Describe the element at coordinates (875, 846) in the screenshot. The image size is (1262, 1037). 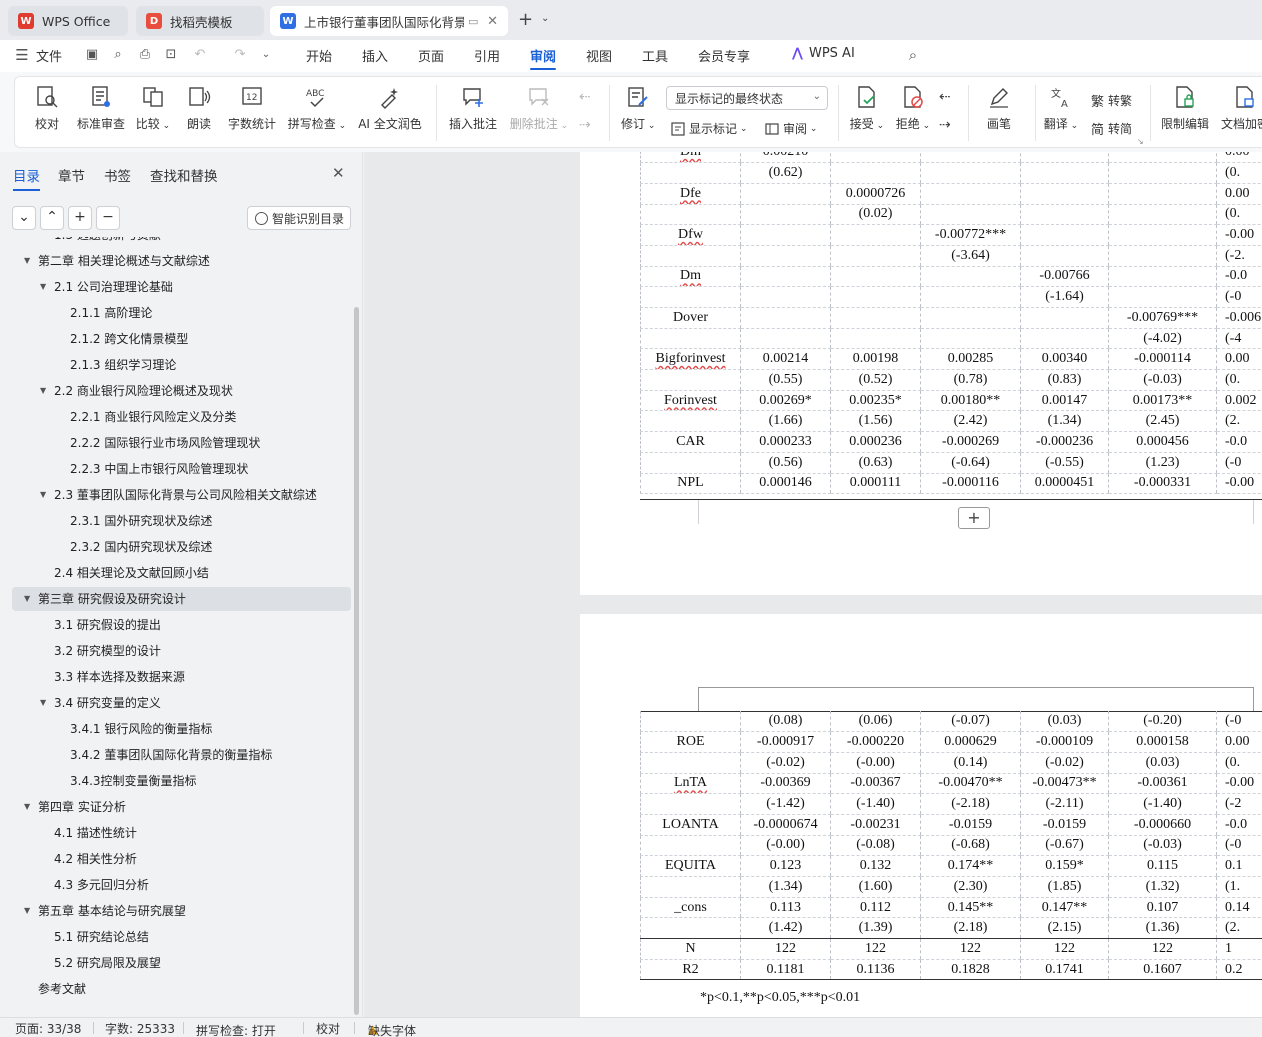
I see `coefficient-cell: (-0.08)` at that location.